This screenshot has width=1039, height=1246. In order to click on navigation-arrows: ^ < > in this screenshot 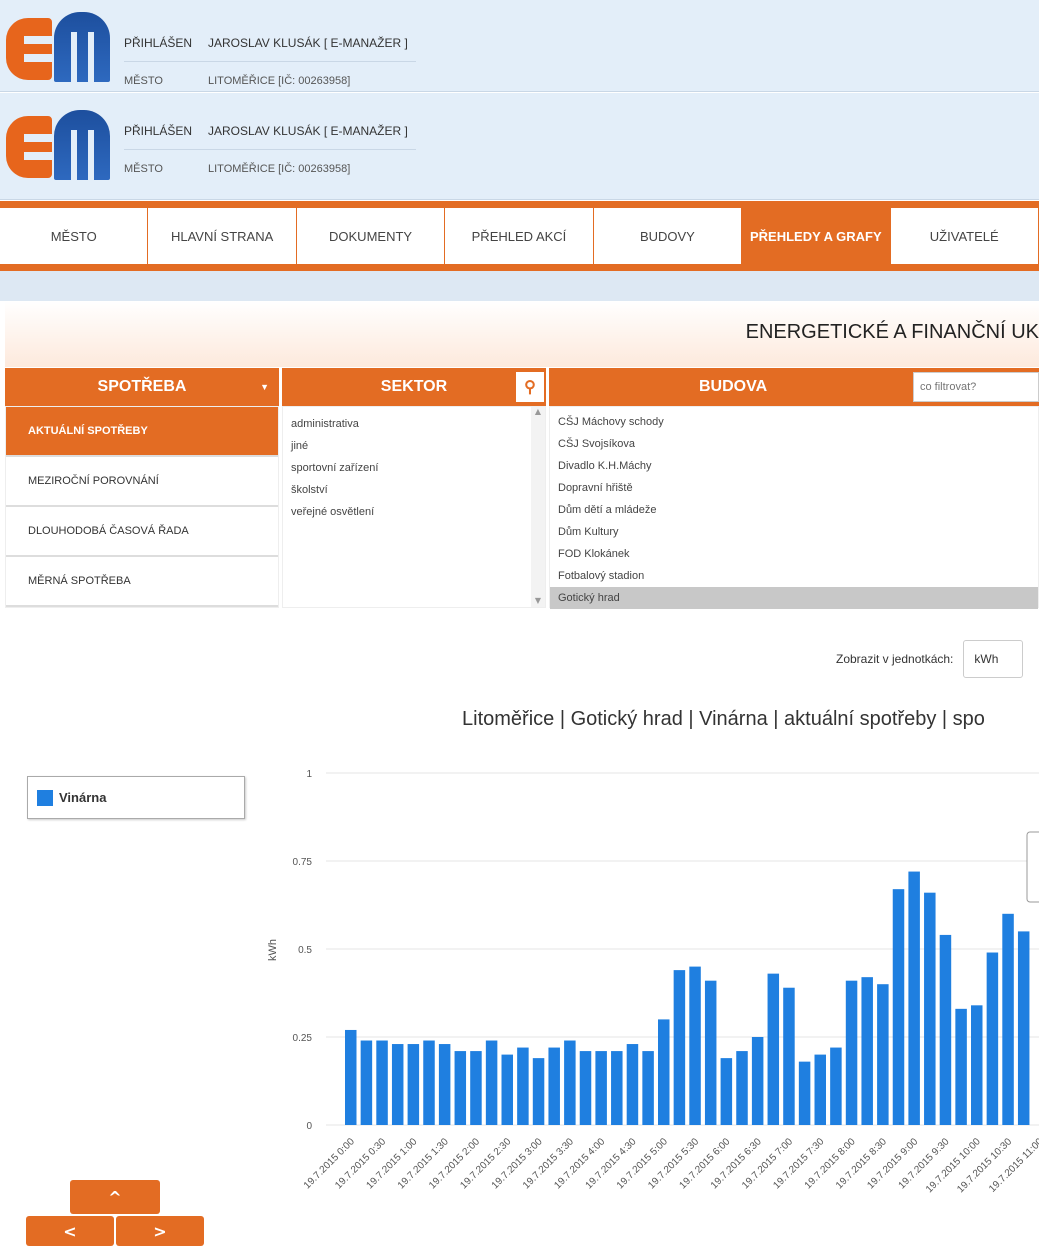, I will do `click(116, 1212)`.